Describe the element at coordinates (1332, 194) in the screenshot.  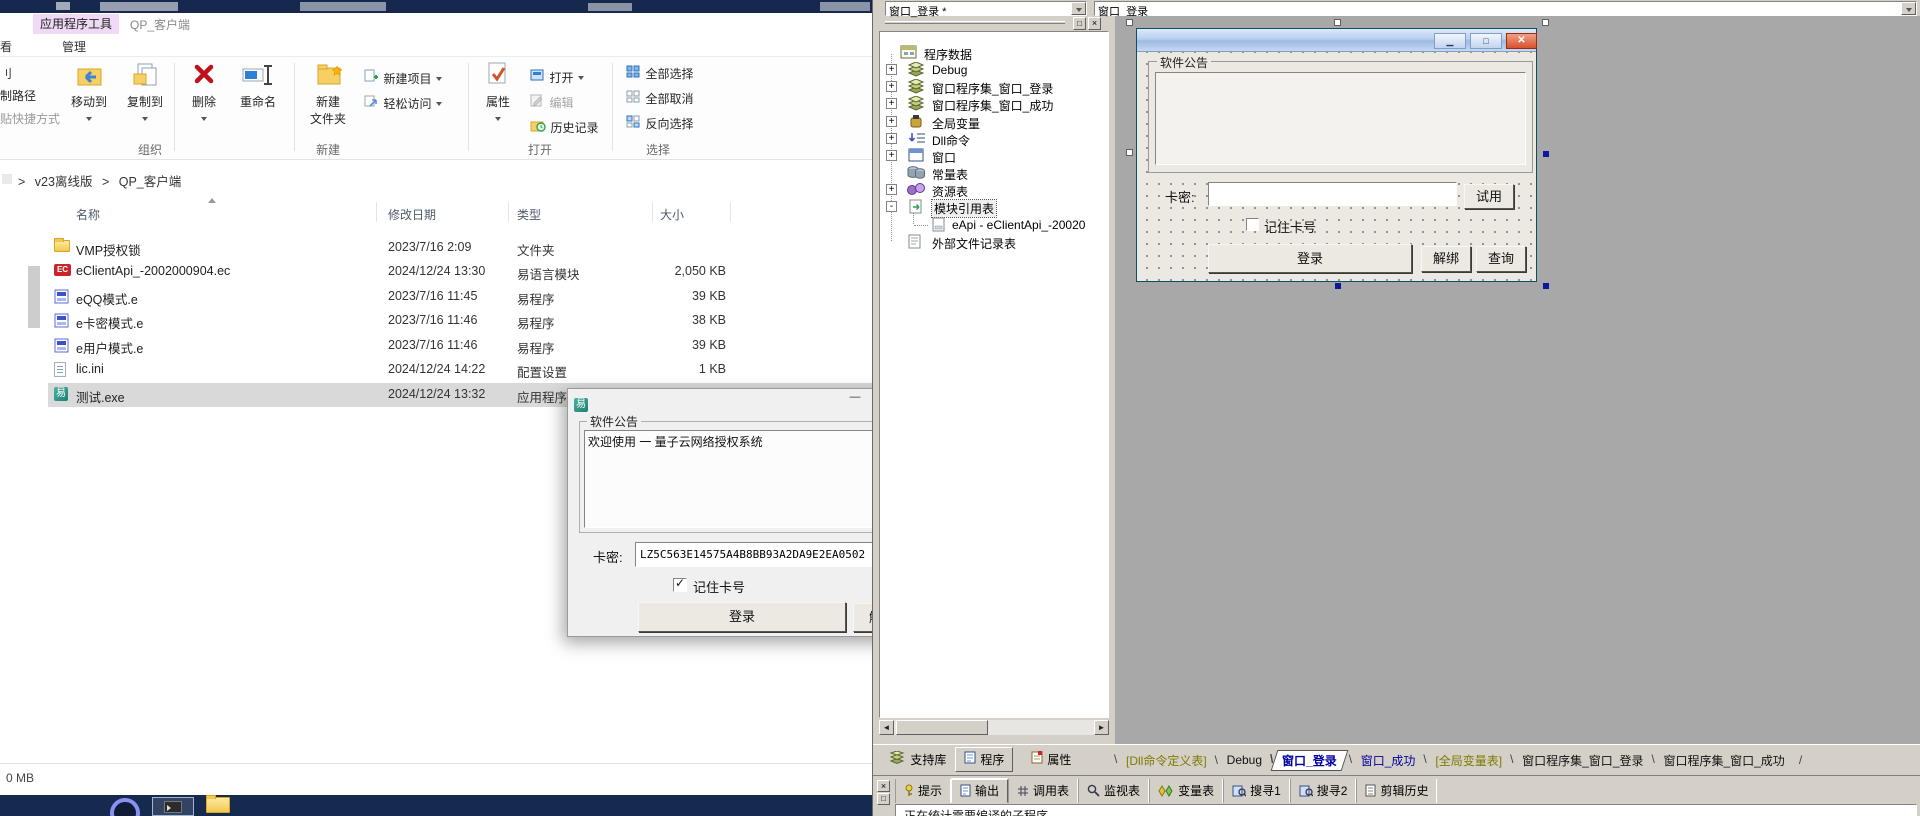
I see `form-card-input` at that location.